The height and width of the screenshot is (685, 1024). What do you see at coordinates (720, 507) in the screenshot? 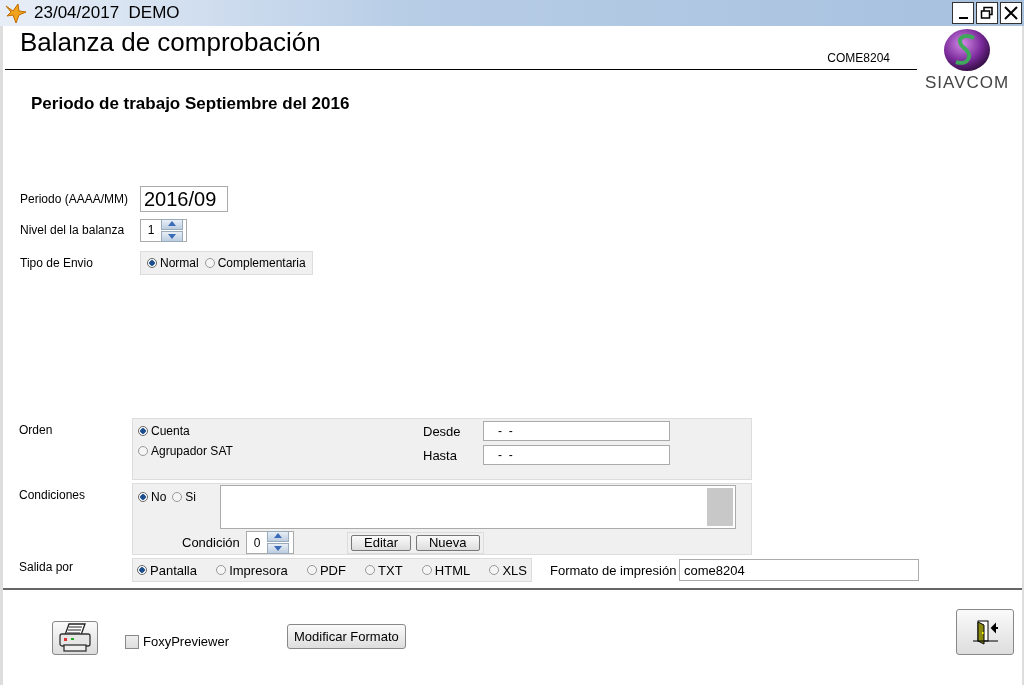
I see `scrollbar` at bounding box center [720, 507].